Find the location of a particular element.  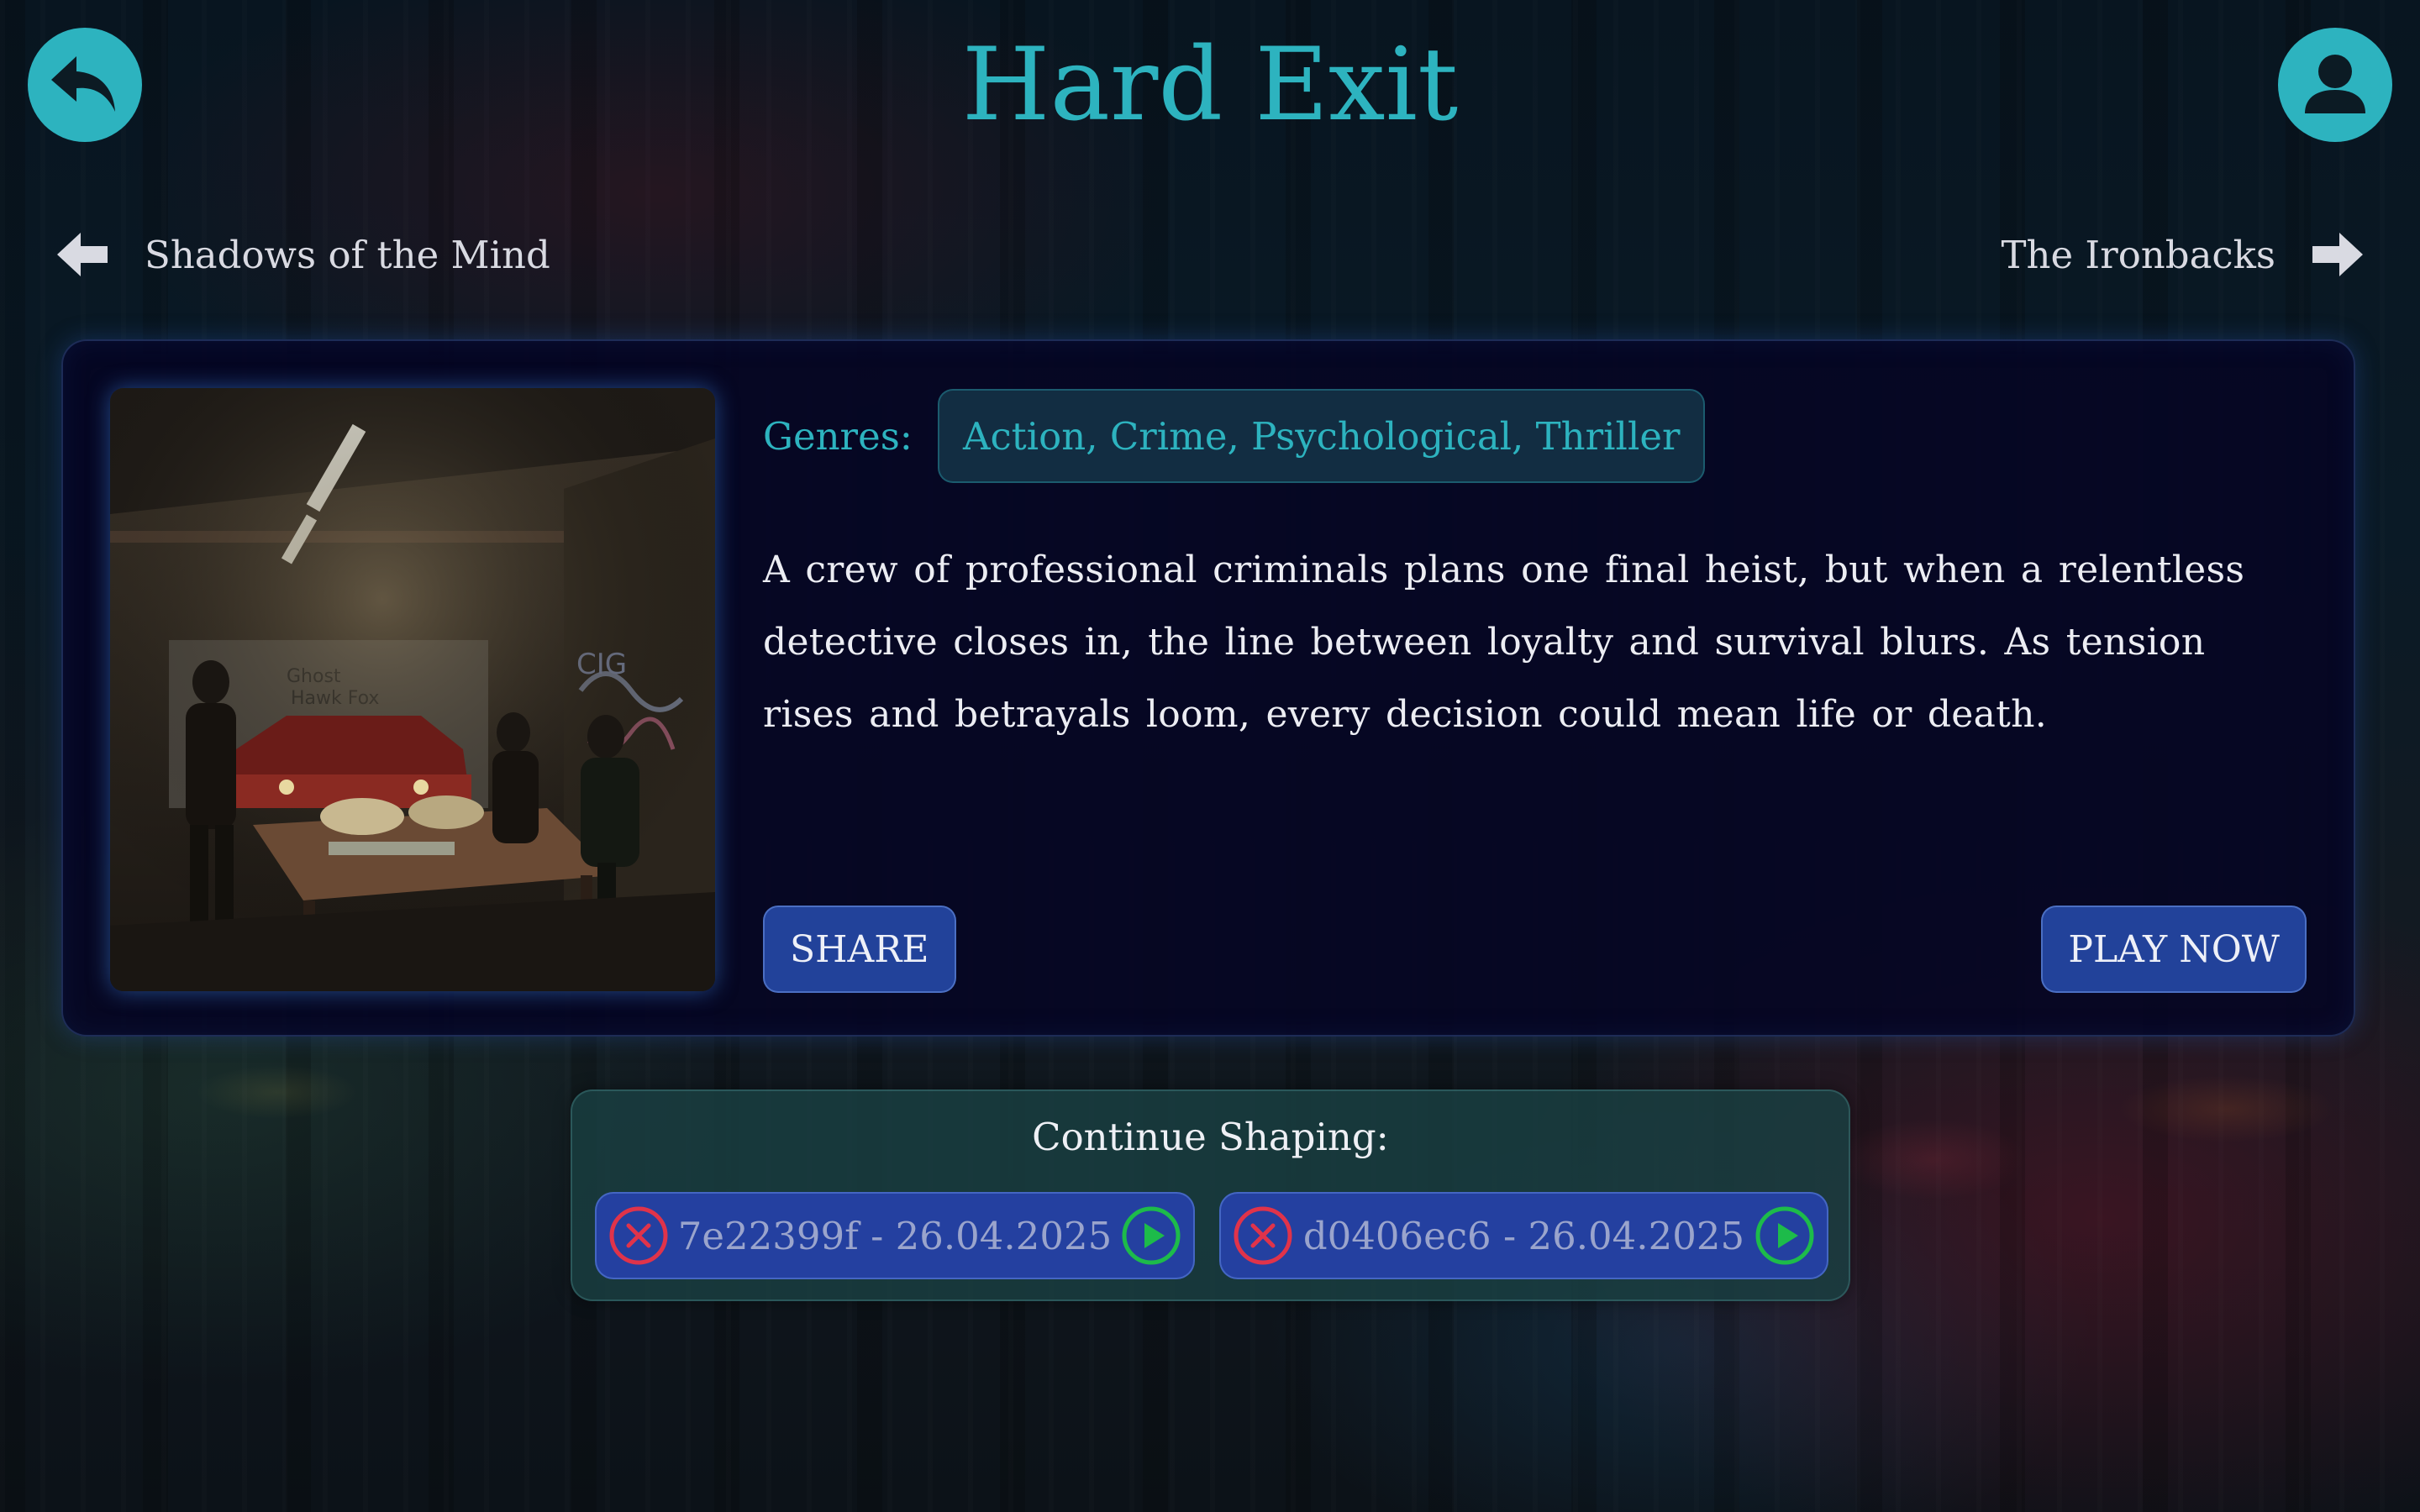

profile-button is located at coordinates (2335, 85).